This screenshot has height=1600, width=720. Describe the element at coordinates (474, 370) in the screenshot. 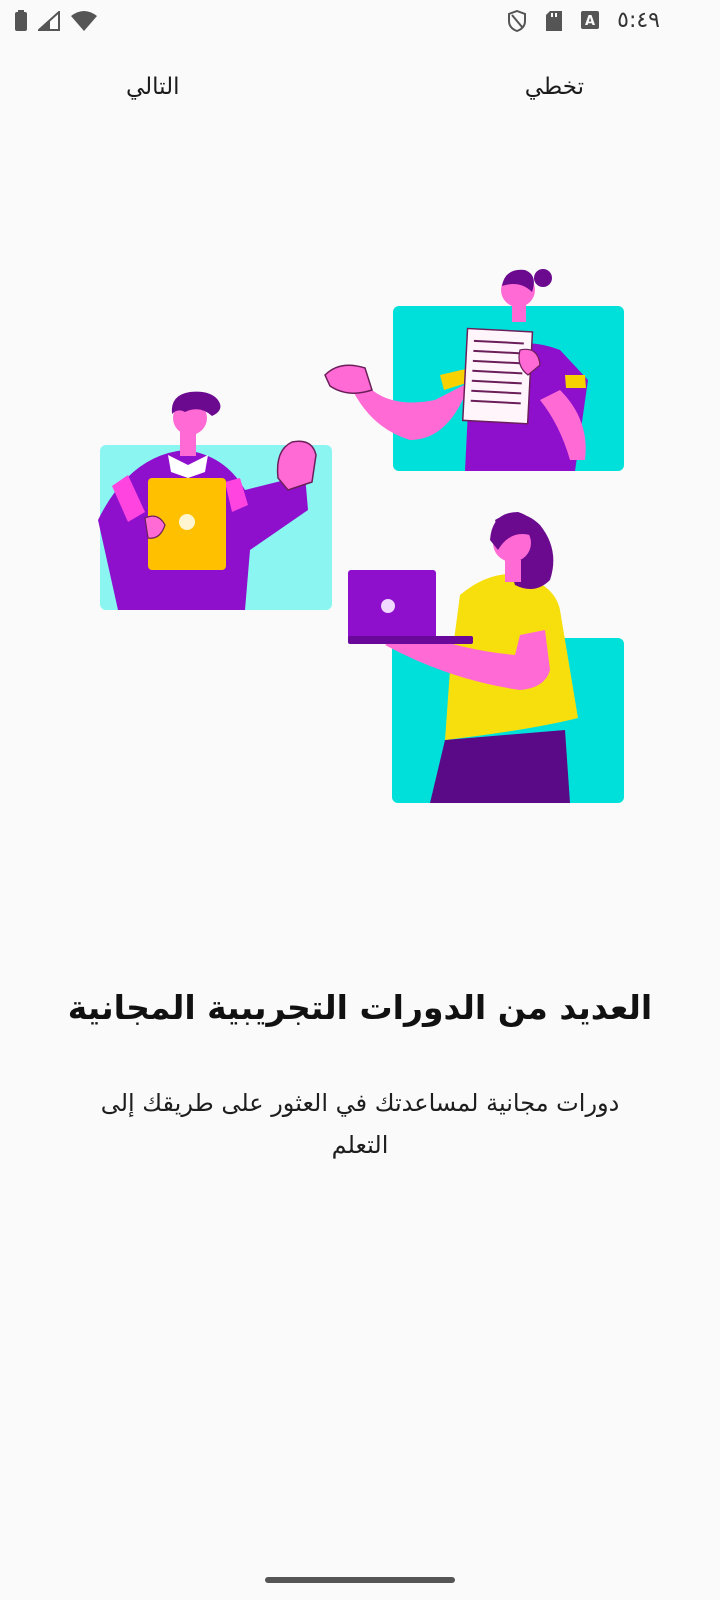

I see `illustration-woman-with-paper` at that location.